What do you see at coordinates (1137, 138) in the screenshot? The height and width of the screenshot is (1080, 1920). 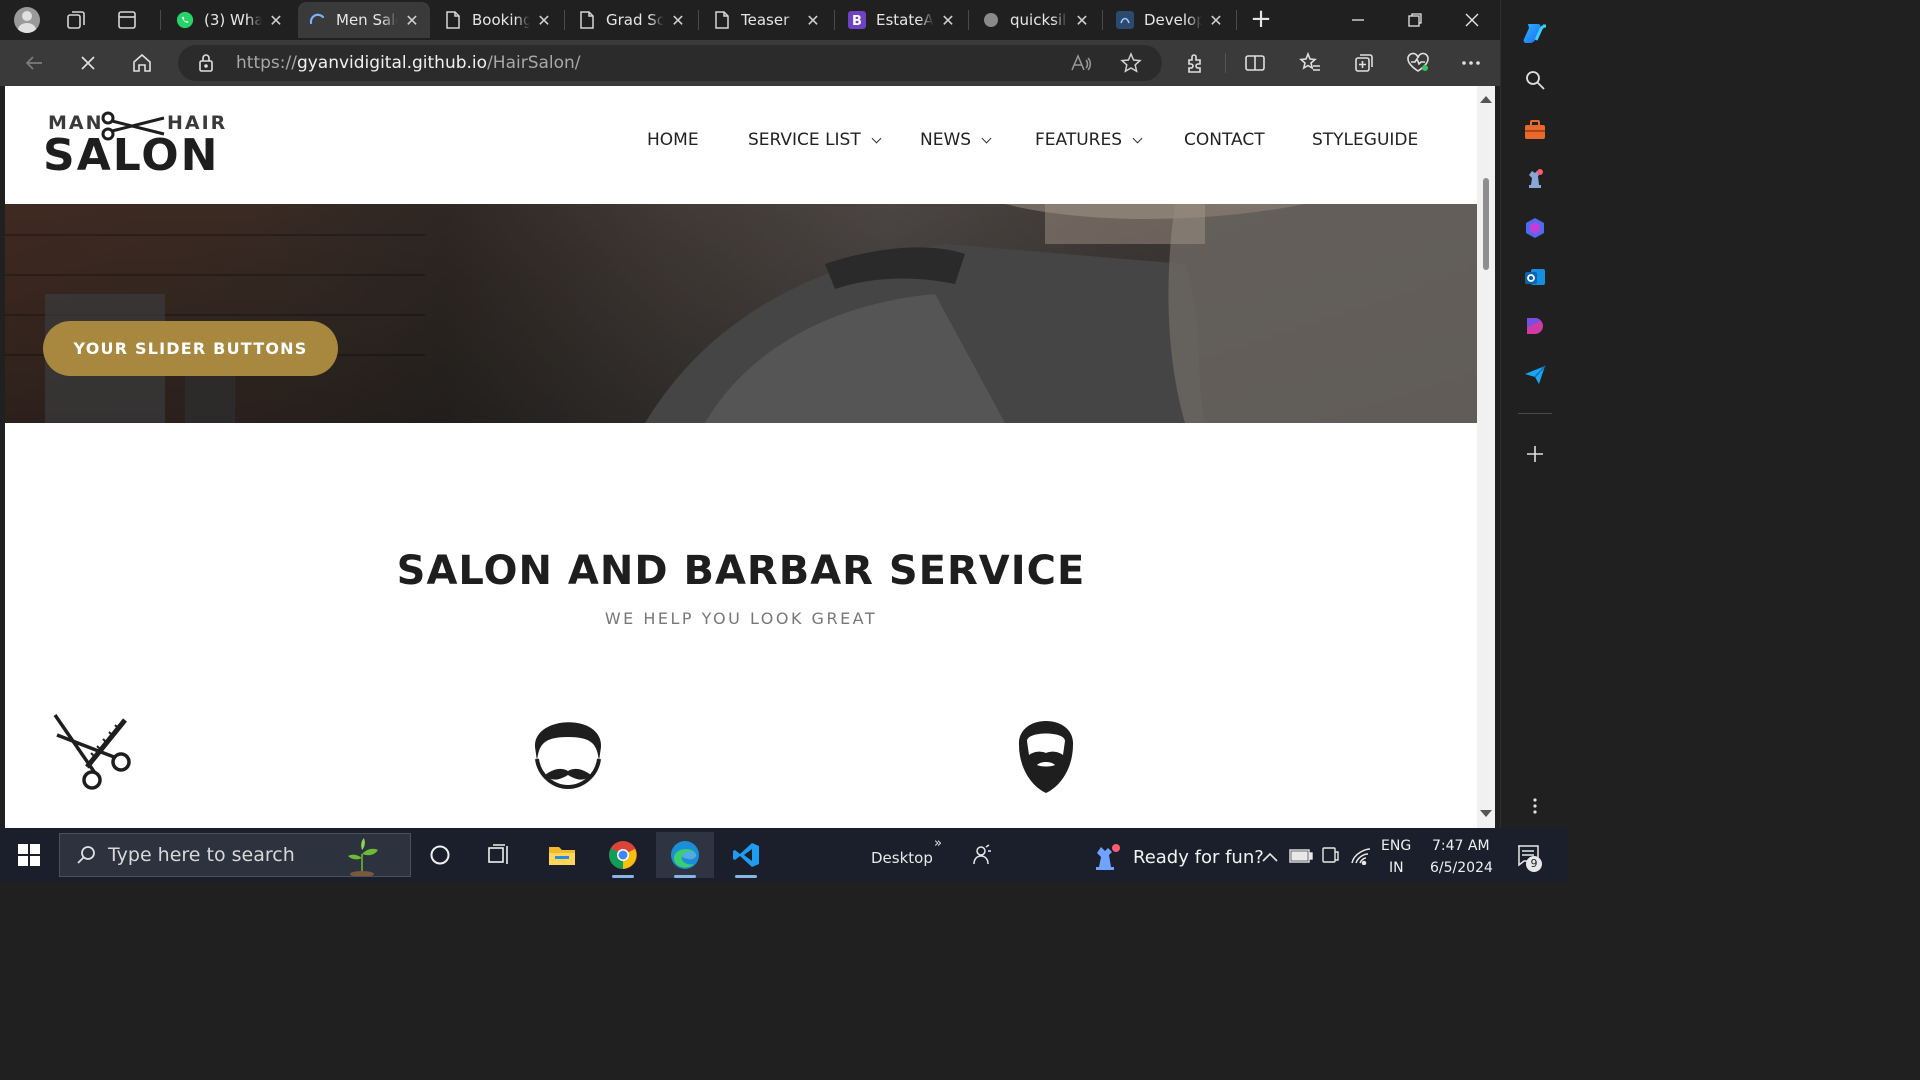 I see `chevron-down-icon` at bounding box center [1137, 138].